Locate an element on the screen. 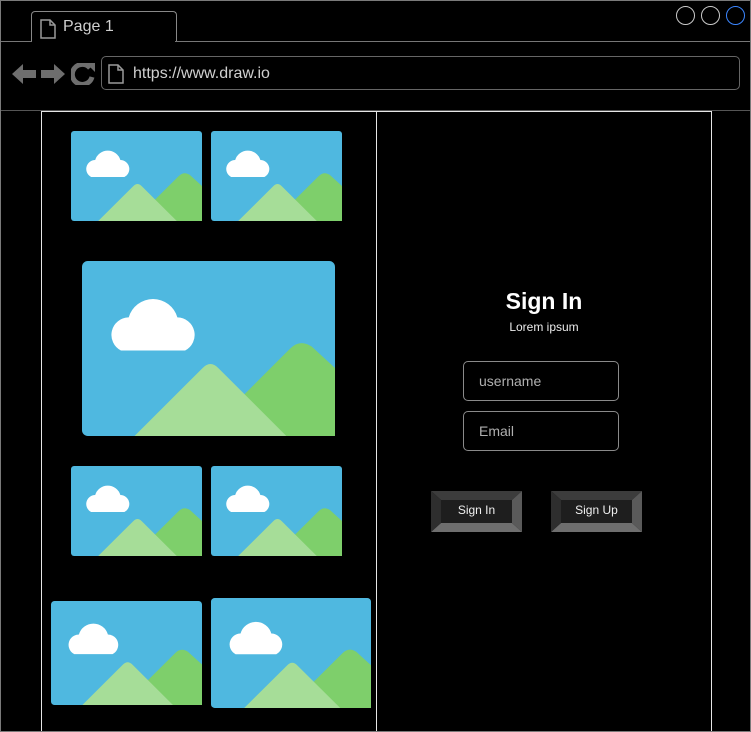 This screenshot has width=751, height=732. tab-label: Page 1 is located at coordinates (88, 26).